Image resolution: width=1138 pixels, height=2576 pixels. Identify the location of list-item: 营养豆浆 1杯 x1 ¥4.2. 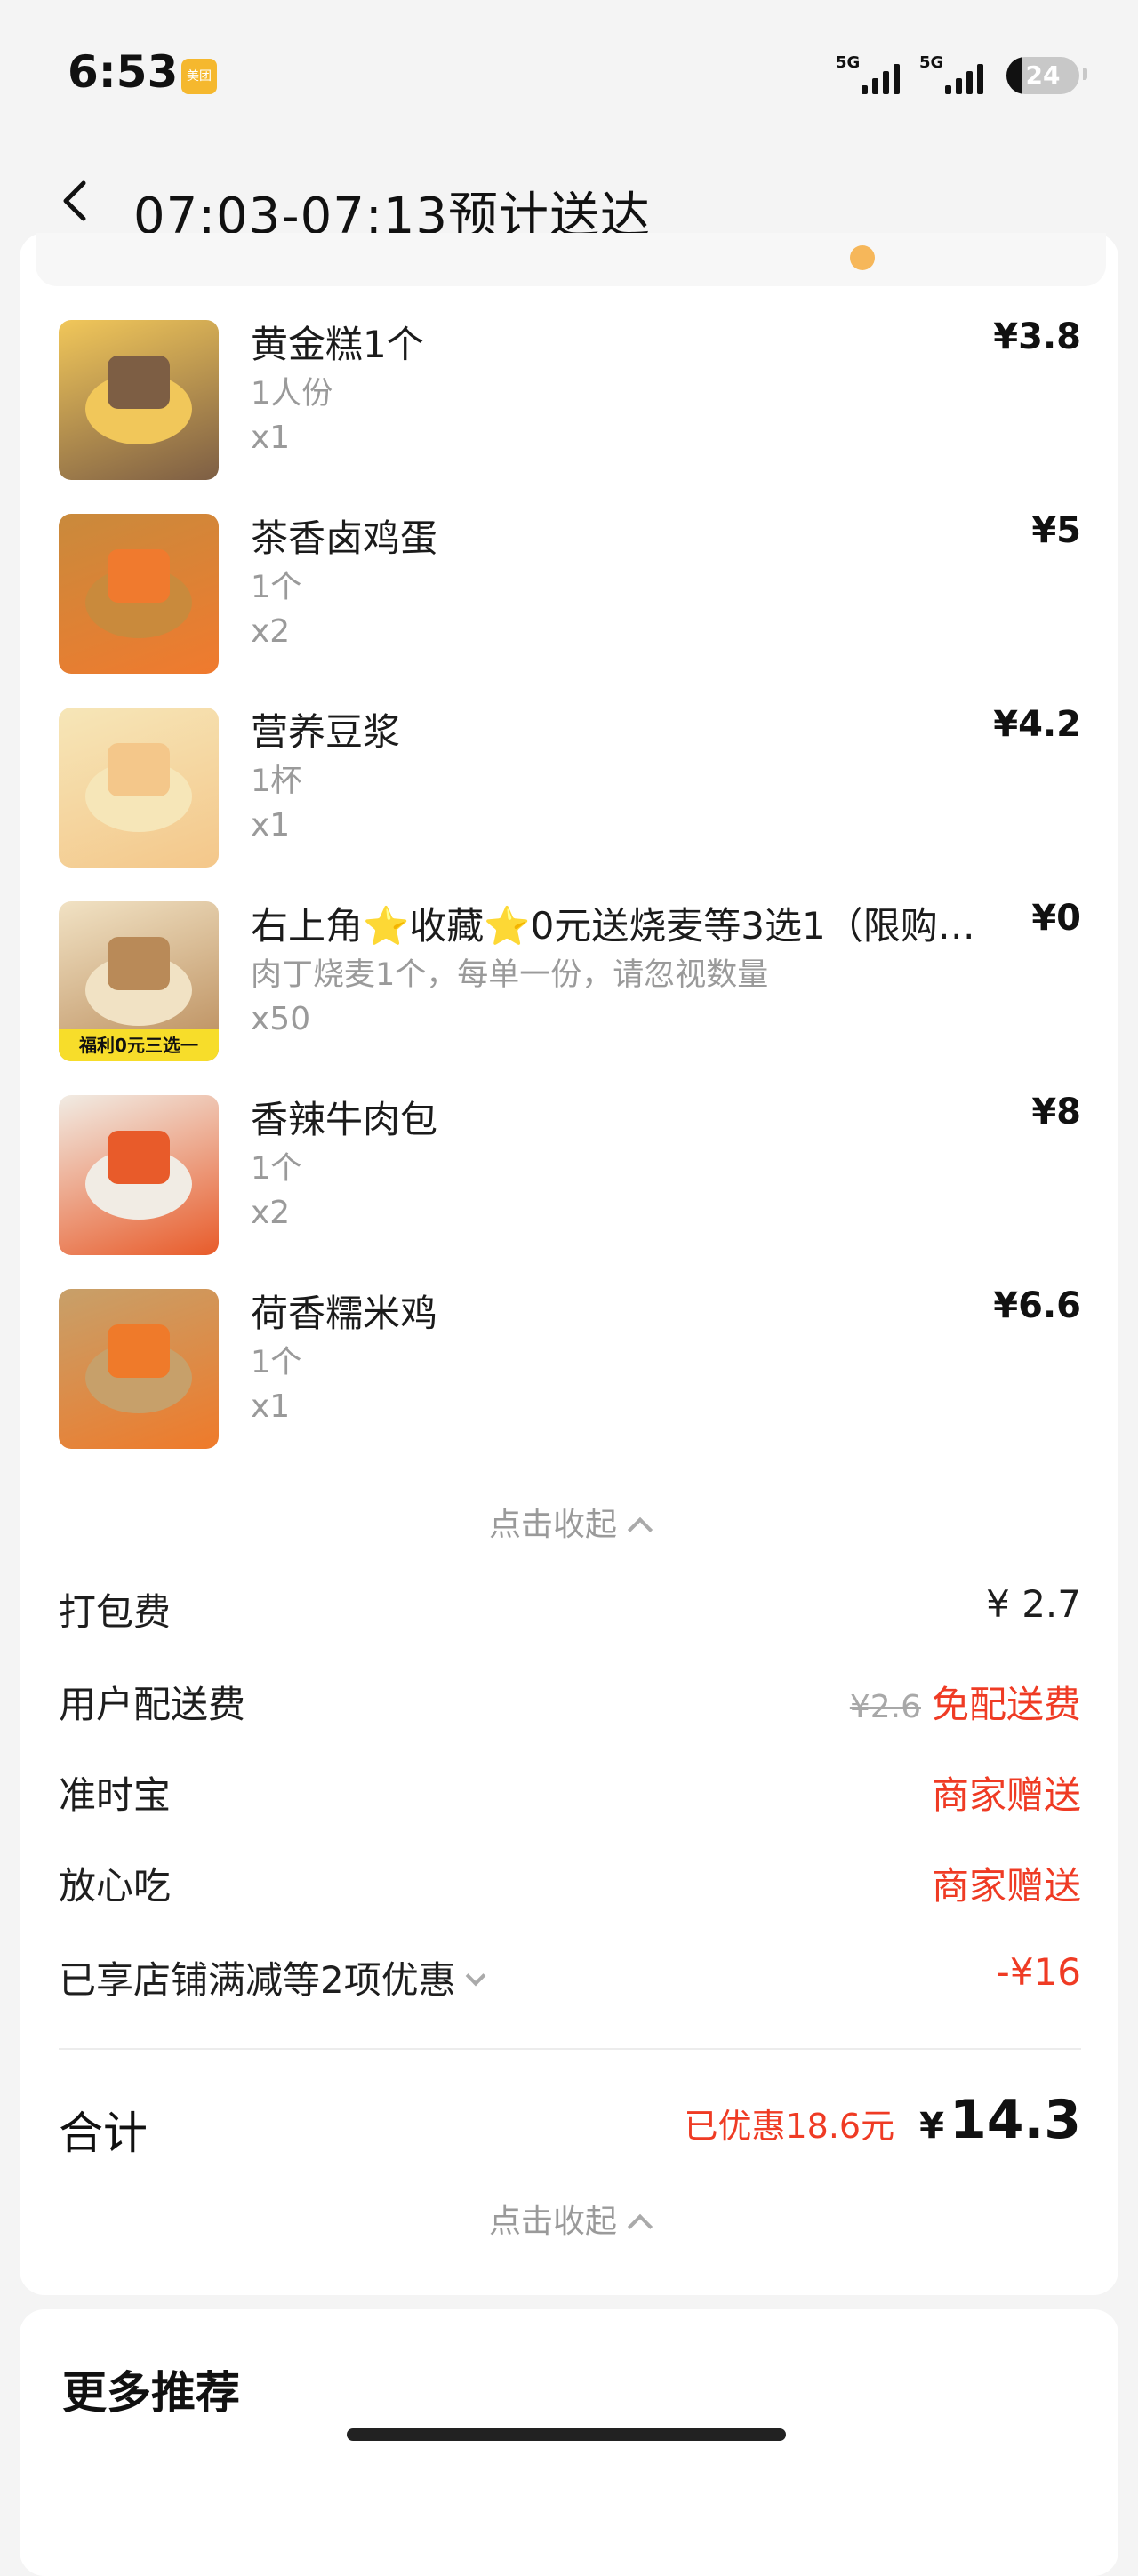
(570, 786).